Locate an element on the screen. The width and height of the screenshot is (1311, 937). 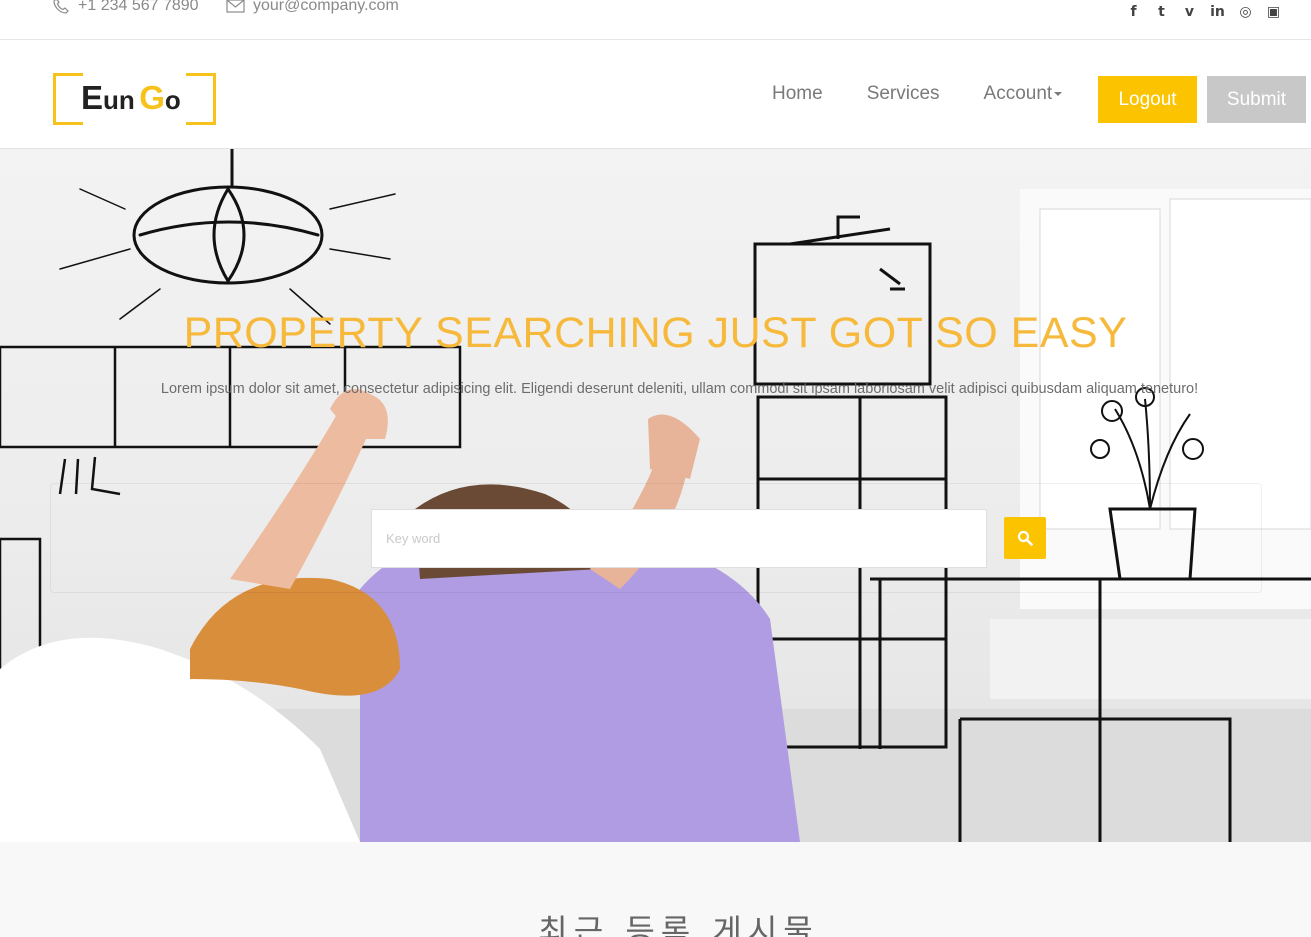
phone-contact: +1 234 567 7890 is located at coordinates (125, 7).